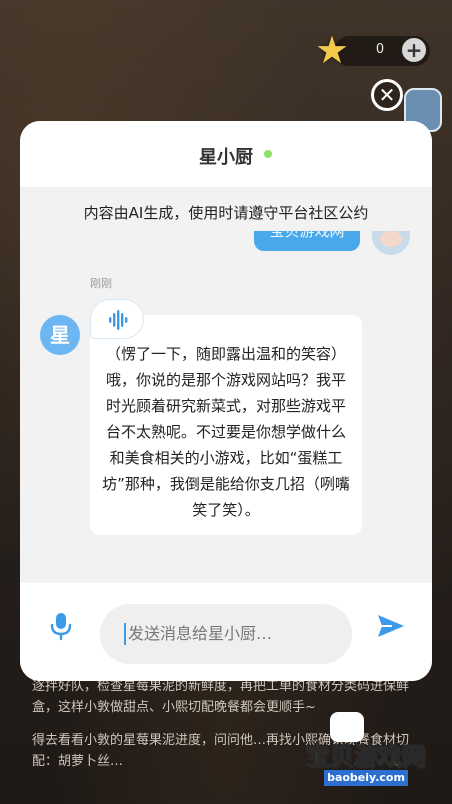  What do you see at coordinates (332, 50) in the screenshot?
I see `star-icon: ★` at bounding box center [332, 50].